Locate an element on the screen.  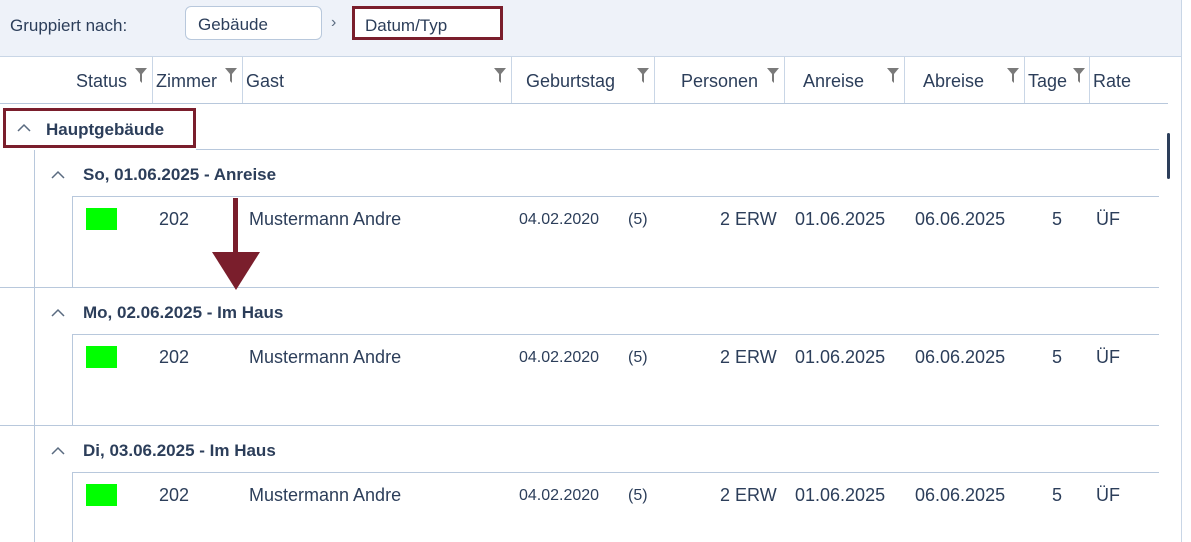
subgroup-header: Di, 03.06.2025 - Im Haus is located at coordinates (250, 452).